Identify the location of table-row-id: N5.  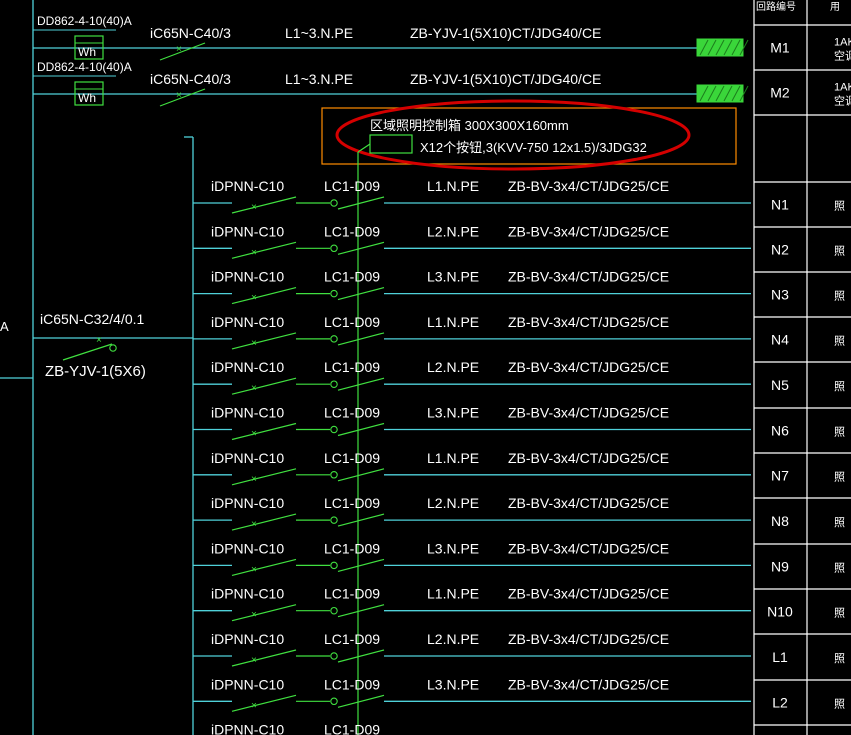
(780, 385).